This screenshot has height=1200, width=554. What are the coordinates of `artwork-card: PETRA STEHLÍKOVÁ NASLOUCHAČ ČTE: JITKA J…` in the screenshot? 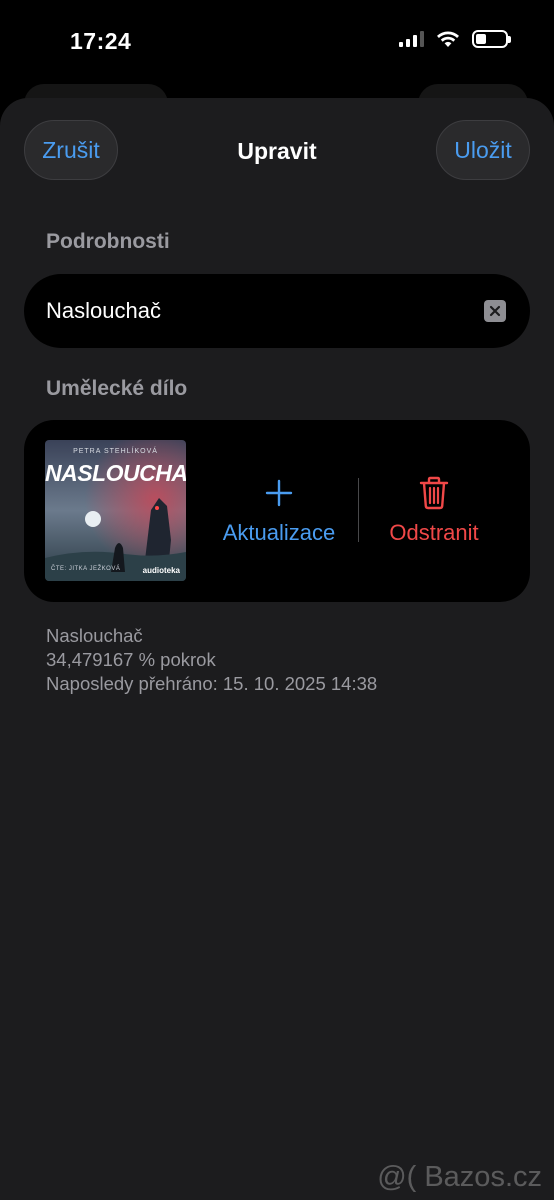 It's located at (277, 511).